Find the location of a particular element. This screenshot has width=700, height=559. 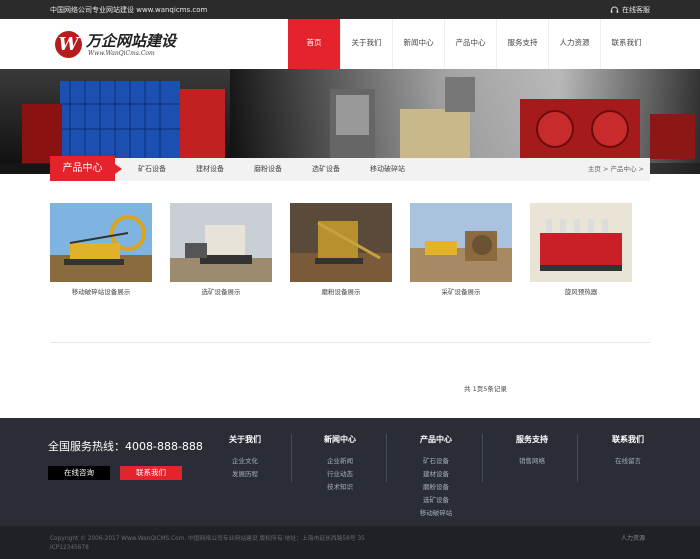

footer-column-about: 关于我们 企业文化 发展历程 is located at coordinates (245, 457).